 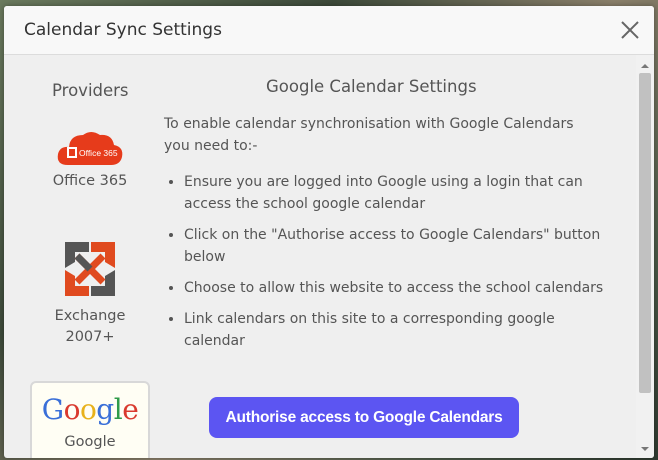 What do you see at coordinates (90, 337) in the screenshot?
I see `provider-exchange-label-version: 2007+` at bounding box center [90, 337].